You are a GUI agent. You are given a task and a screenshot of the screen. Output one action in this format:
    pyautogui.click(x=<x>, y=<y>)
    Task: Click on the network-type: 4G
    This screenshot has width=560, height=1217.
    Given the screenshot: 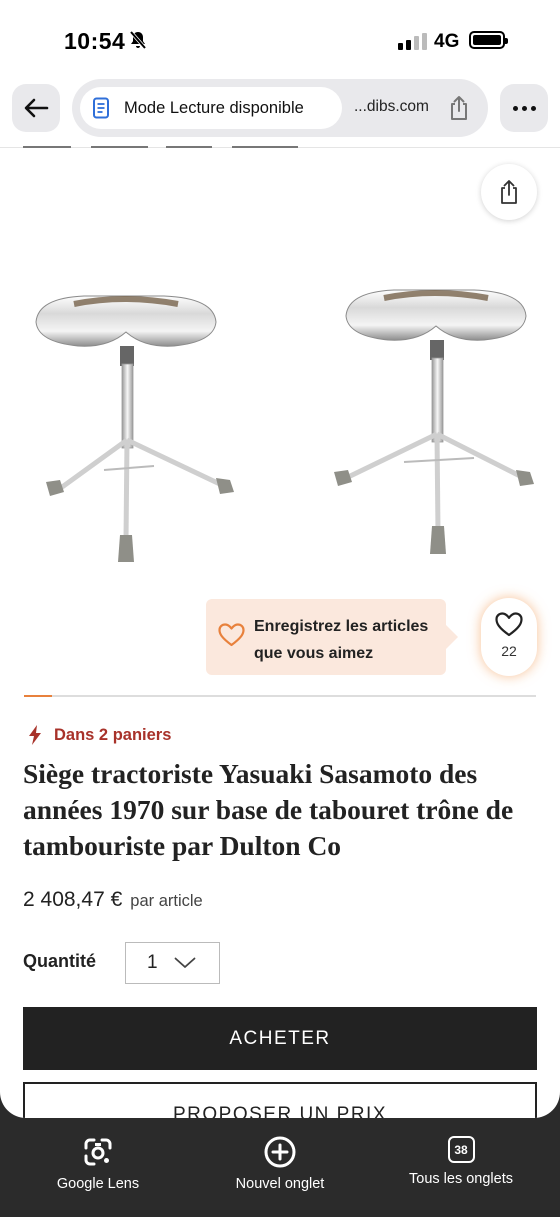 What is the action you would take?
    pyautogui.click(x=447, y=41)
    